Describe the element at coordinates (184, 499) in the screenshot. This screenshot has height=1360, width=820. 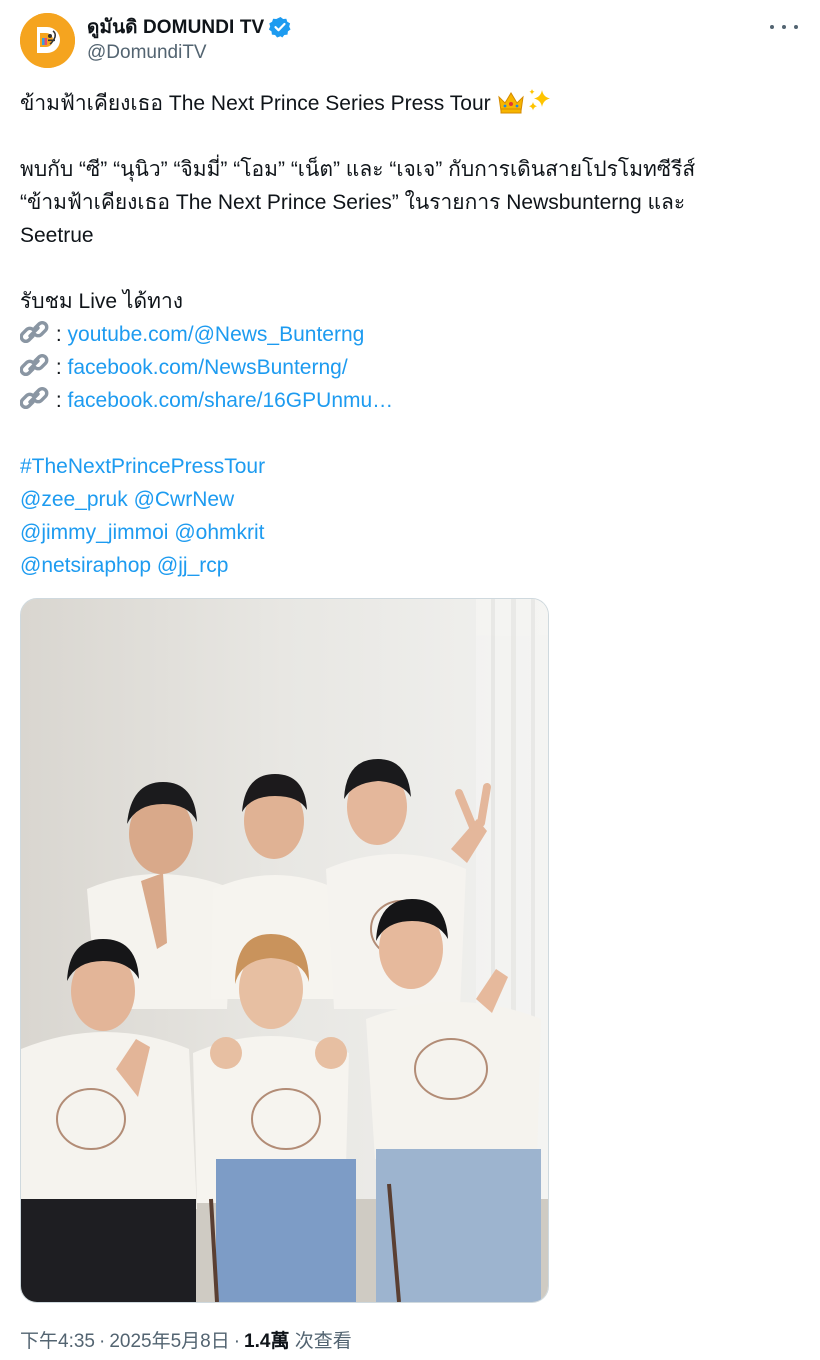
I see `mention-link: @CwrNew` at that location.